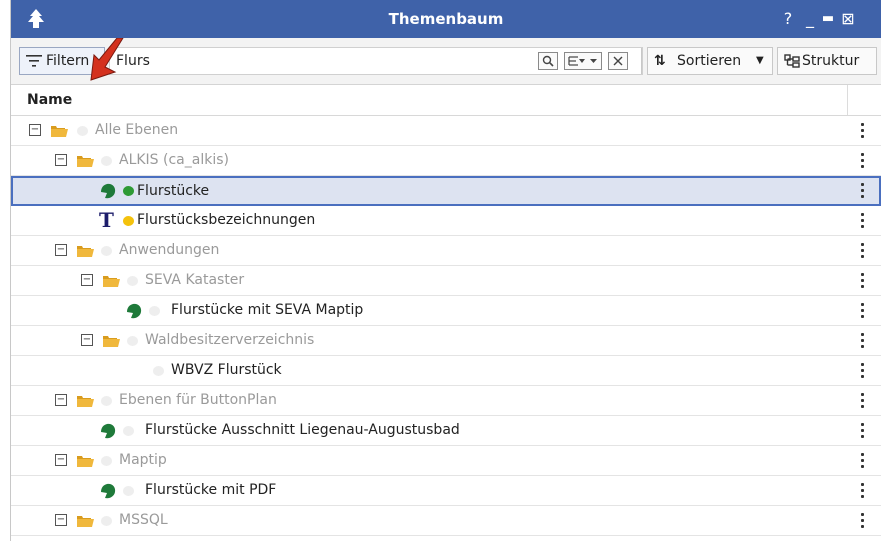  What do you see at coordinates (169, 250) in the screenshot?
I see `tree-row-label: Anwendungen` at bounding box center [169, 250].